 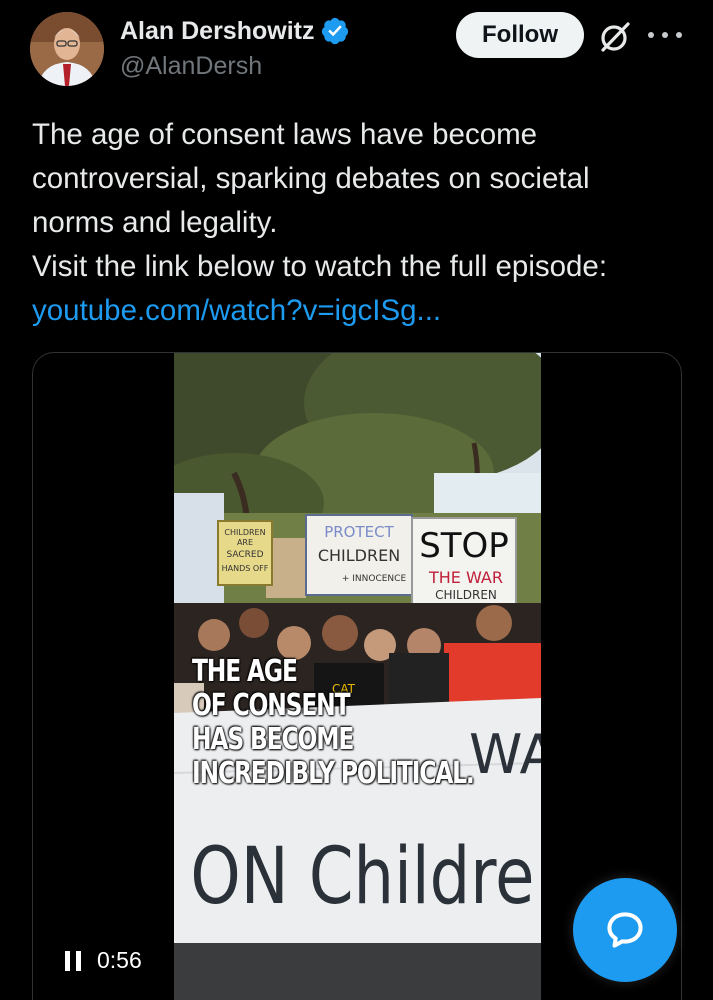 What do you see at coordinates (333, 773) in the screenshot?
I see `caption-line: INCREDIBLY POLITICAL.` at bounding box center [333, 773].